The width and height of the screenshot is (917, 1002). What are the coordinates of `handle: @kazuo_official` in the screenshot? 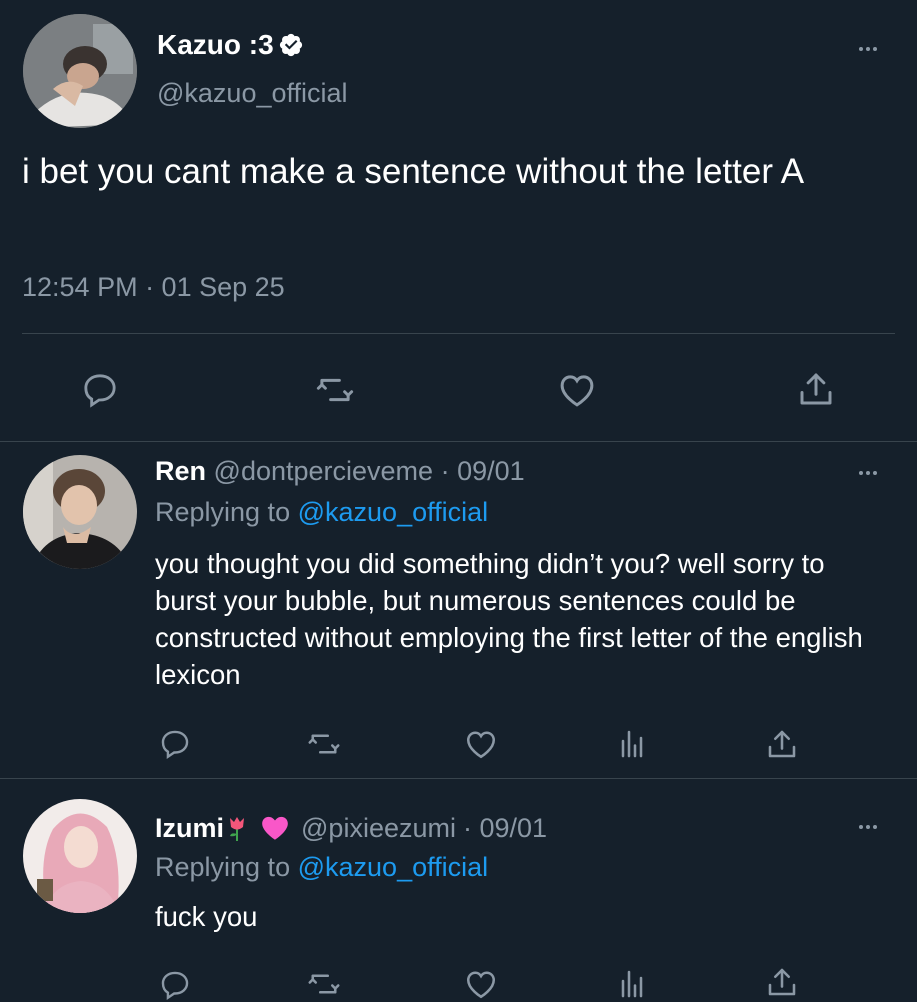 It's located at (252, 93).